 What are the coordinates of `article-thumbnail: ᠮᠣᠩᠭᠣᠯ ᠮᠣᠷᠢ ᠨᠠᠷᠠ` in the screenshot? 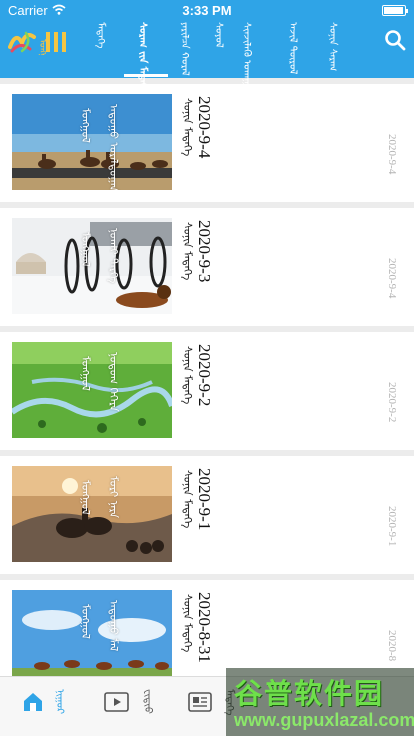 It's located at (92, 514).